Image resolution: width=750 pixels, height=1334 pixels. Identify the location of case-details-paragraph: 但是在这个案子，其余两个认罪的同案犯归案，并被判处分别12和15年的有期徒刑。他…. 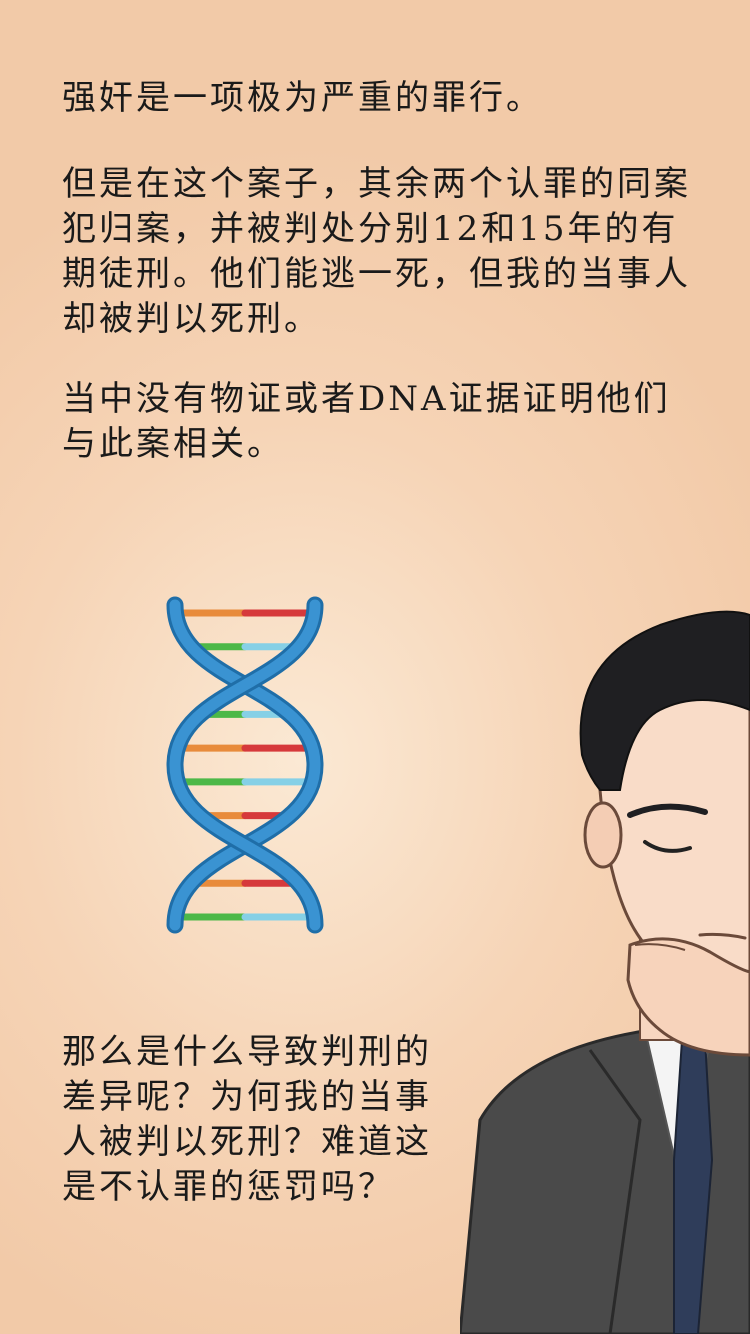
(376, 251).